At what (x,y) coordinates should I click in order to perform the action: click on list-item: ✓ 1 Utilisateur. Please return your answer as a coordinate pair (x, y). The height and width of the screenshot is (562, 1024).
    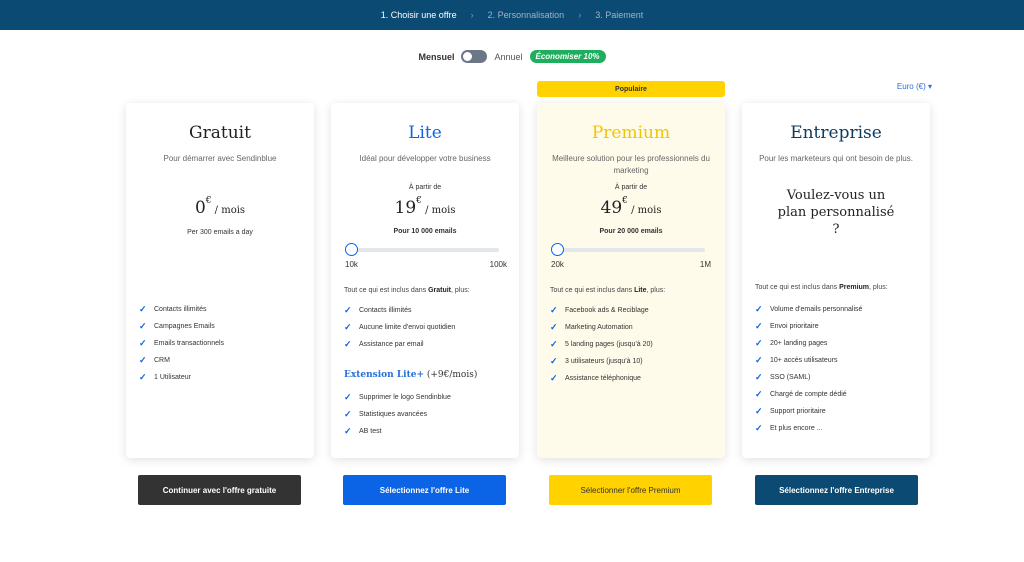
    Looking at the image, I should click on (181, 377).